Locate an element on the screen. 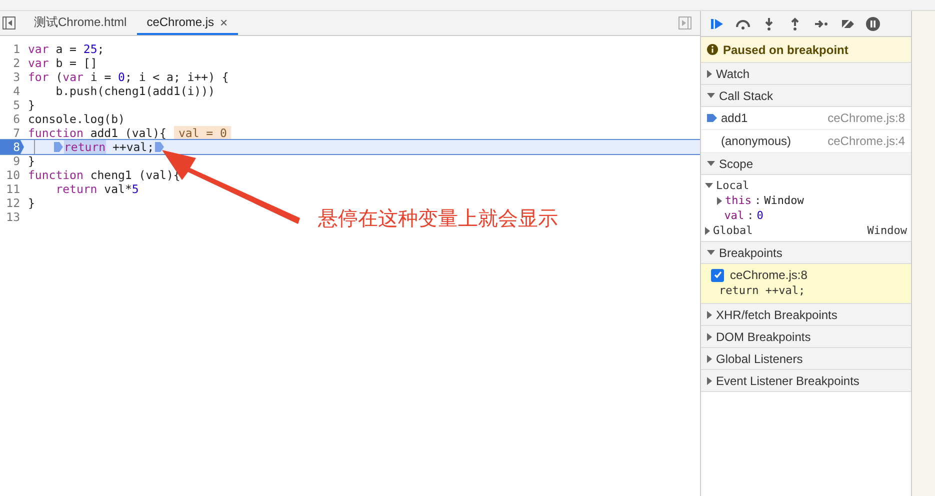 The image size is (935, 496). code-line: console.log(b) is located at coordinates (76, 119).